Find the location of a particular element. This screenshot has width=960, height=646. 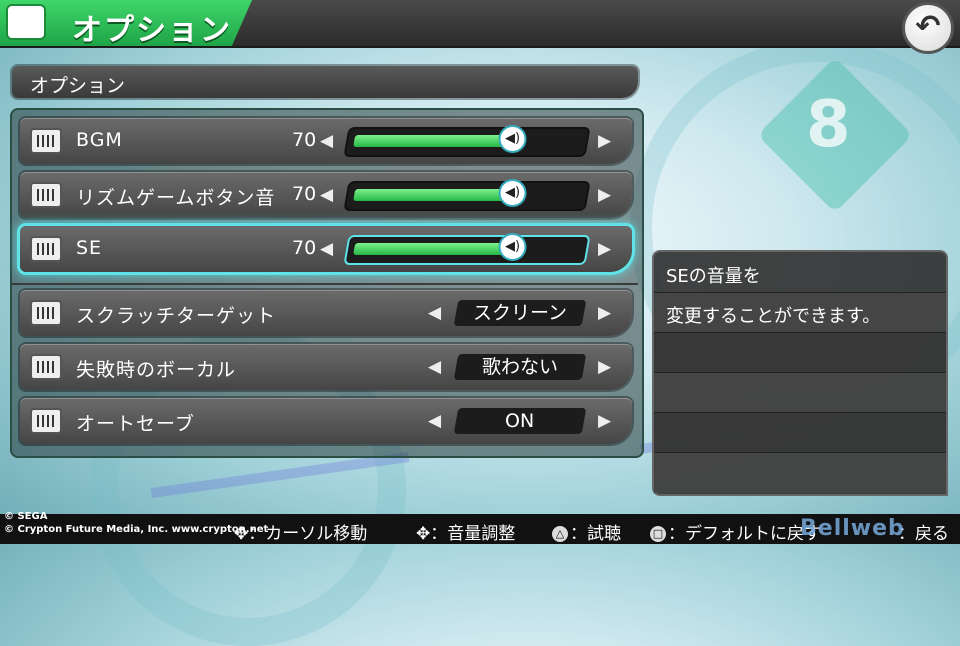

options-divider is located at coordinates (325, 284).